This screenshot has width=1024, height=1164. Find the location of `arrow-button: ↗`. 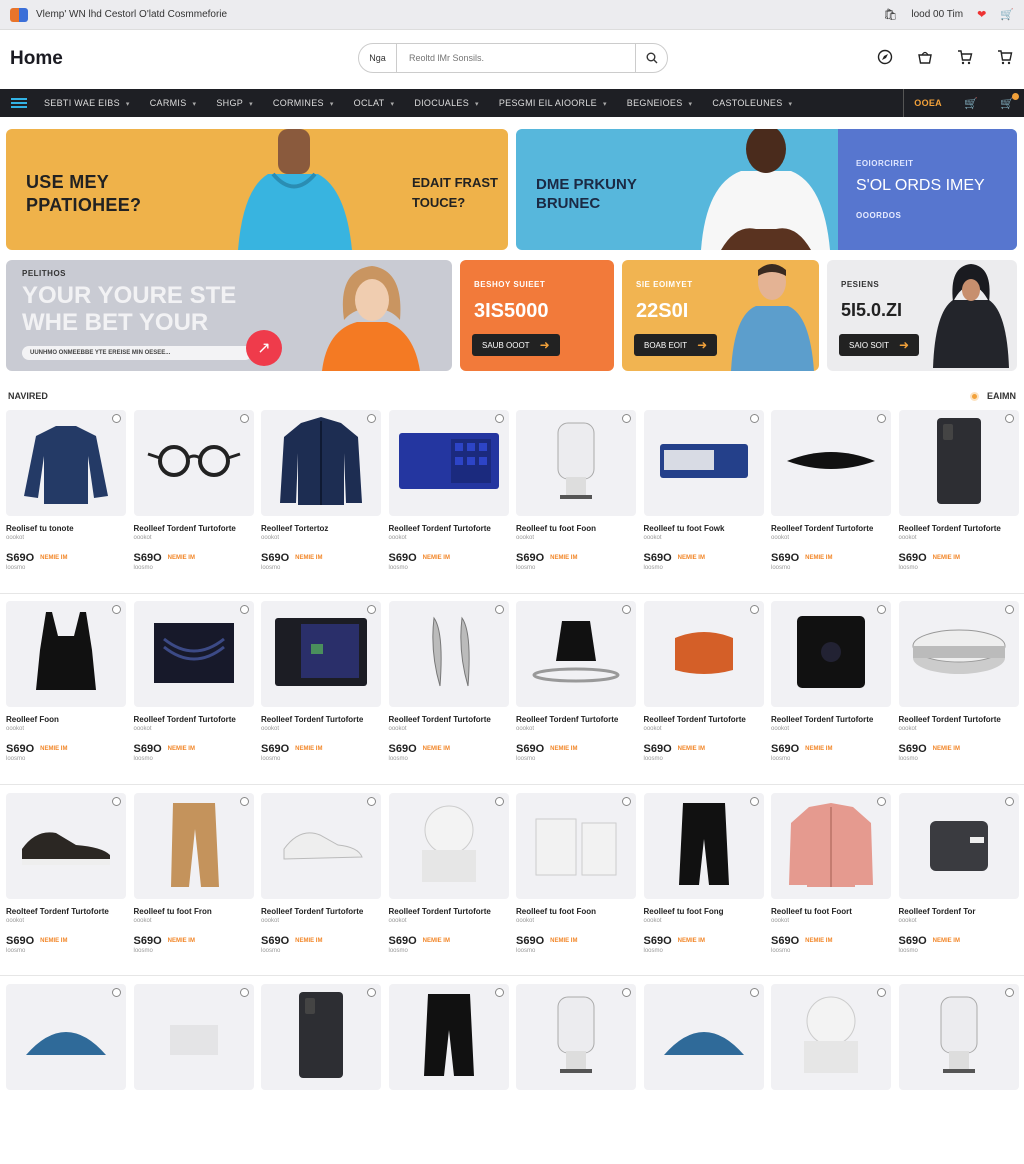

arrow-button: ↗ is located at coordinates (264, 348).